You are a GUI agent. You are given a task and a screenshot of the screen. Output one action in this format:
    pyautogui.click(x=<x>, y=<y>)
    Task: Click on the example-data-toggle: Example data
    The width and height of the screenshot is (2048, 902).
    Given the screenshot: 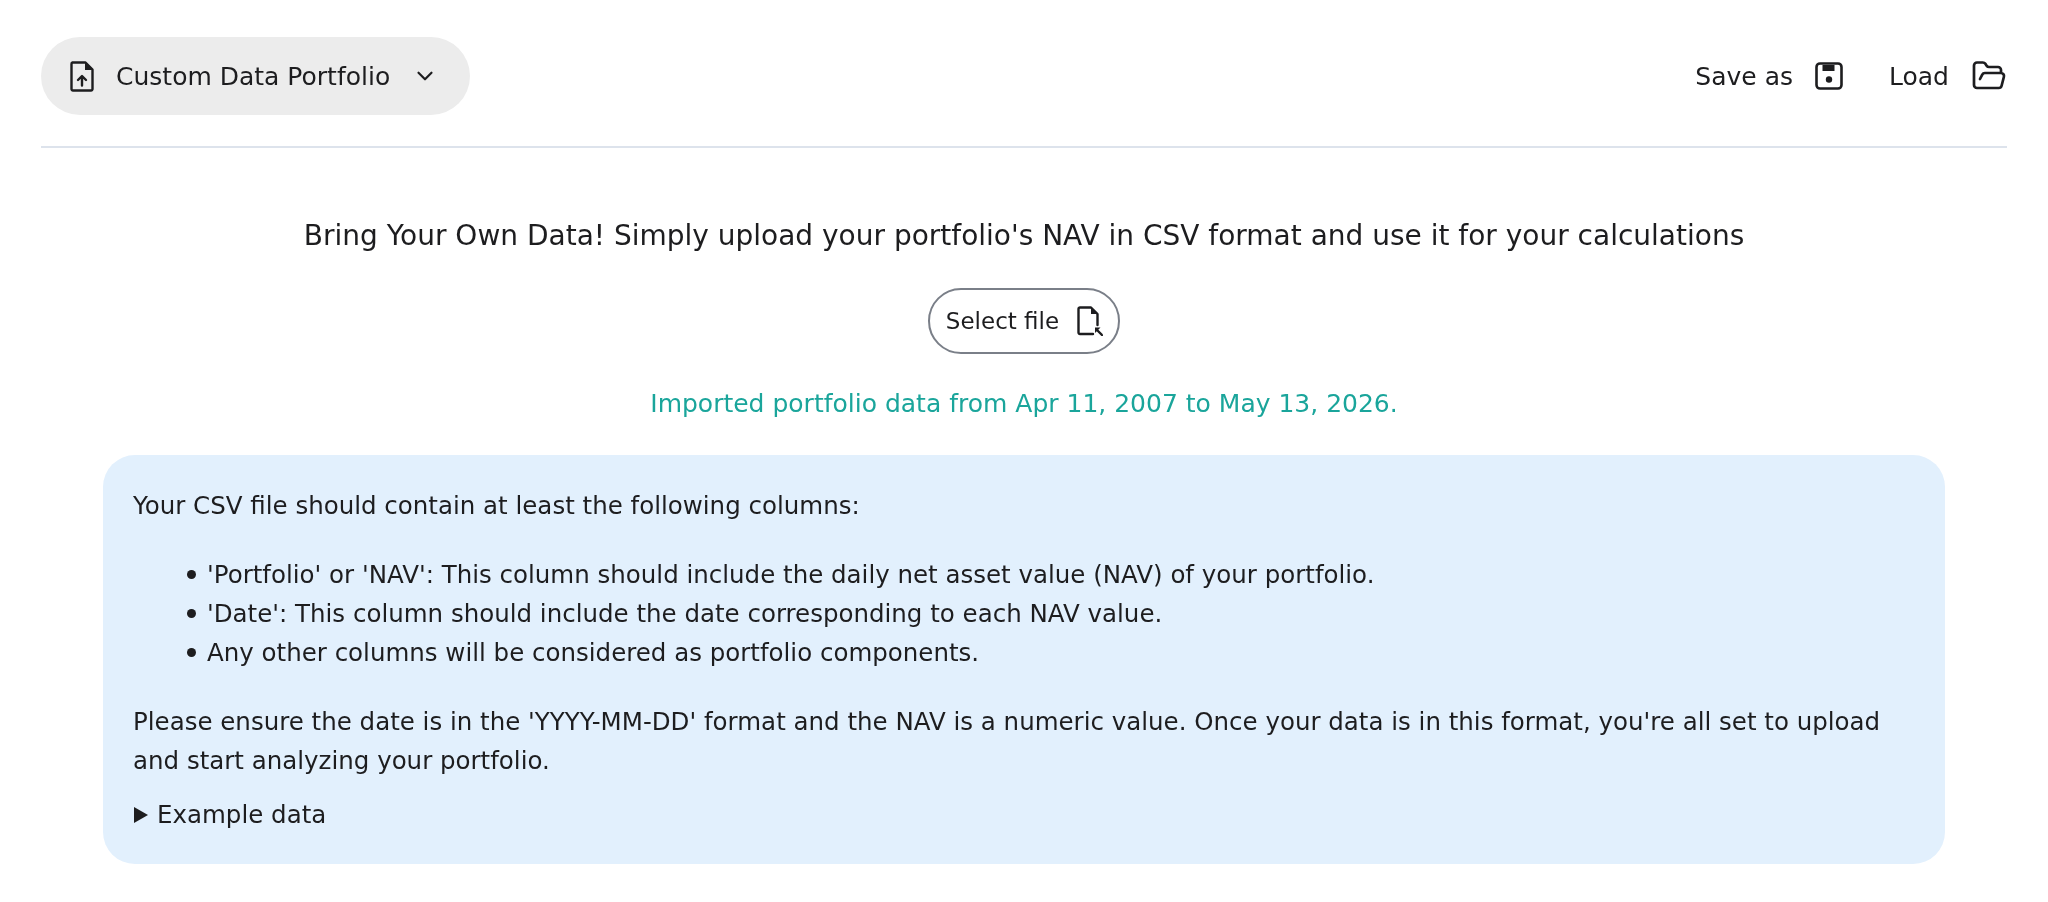 What is the action you would take?
    pyautogui.click(x=230, y=814)
    